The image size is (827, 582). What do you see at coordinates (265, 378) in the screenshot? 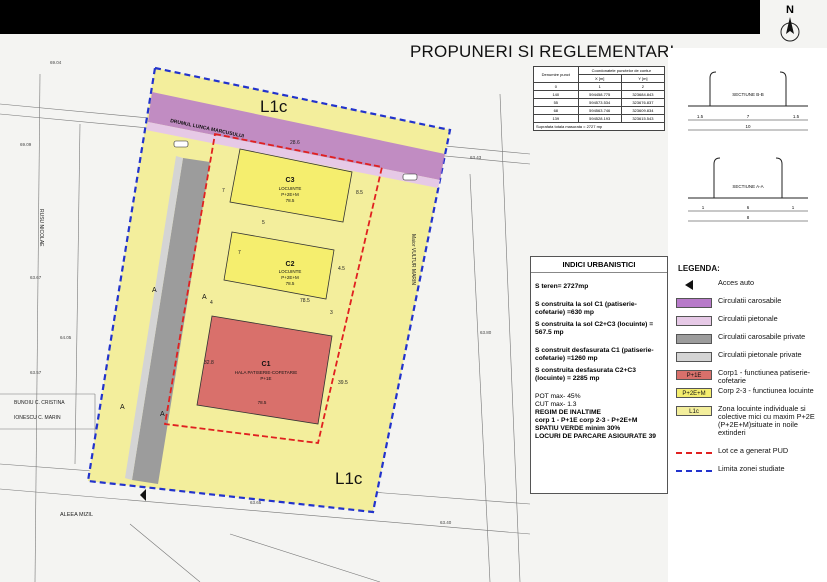
I see `c1-height: P+1E` at bounding box center [265, 378].